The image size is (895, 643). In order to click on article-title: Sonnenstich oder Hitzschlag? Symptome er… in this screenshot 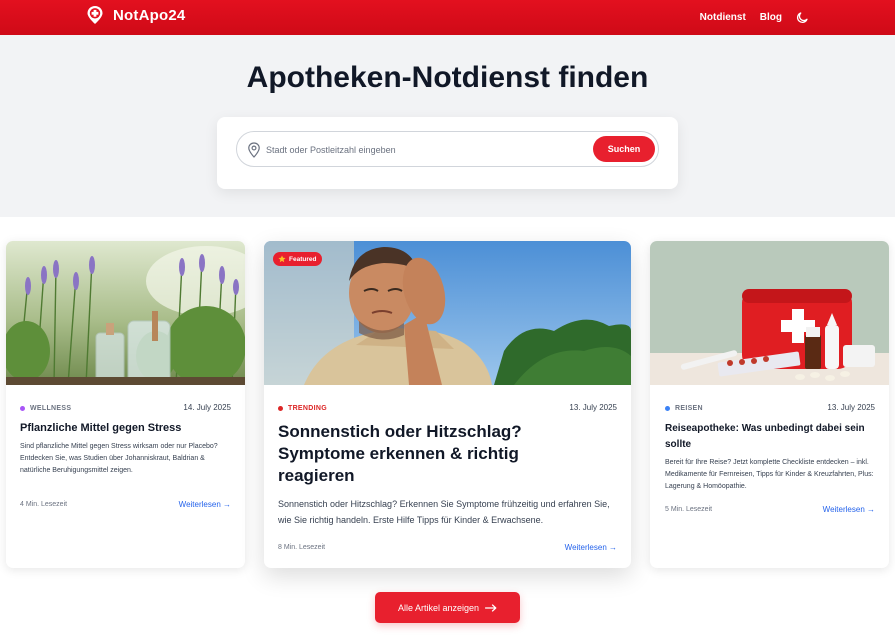, I will do `click(438, 454)`.